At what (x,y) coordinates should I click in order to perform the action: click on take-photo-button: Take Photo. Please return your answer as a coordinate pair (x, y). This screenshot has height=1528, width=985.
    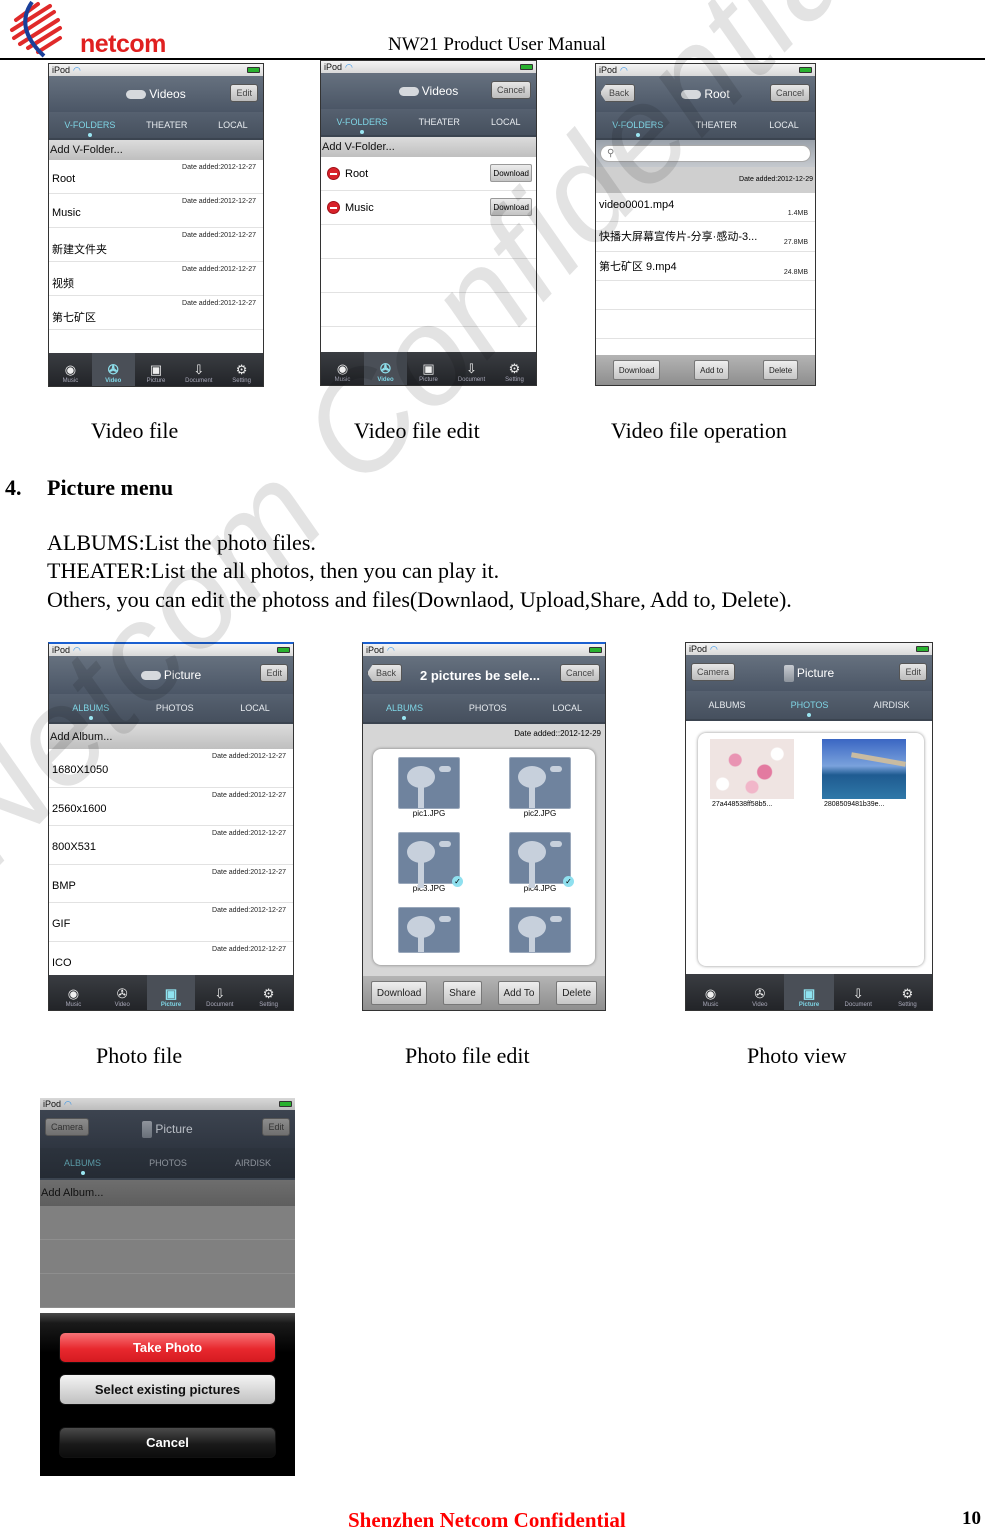
    Looking at the image, I should click on (167, 1347).